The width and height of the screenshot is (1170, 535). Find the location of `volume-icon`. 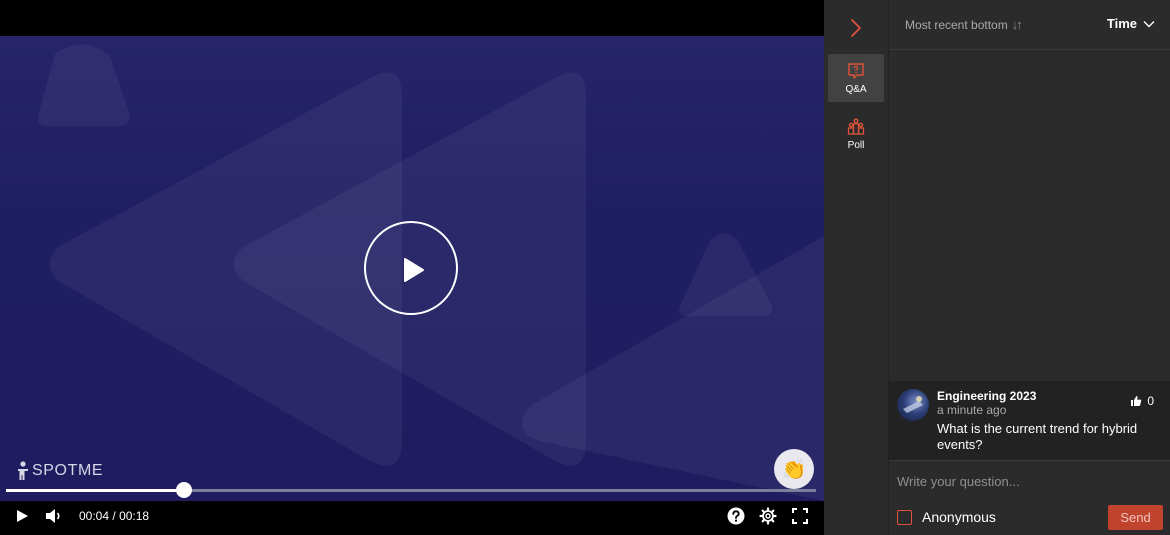

volume-icon is located at coordinates (53, 516).